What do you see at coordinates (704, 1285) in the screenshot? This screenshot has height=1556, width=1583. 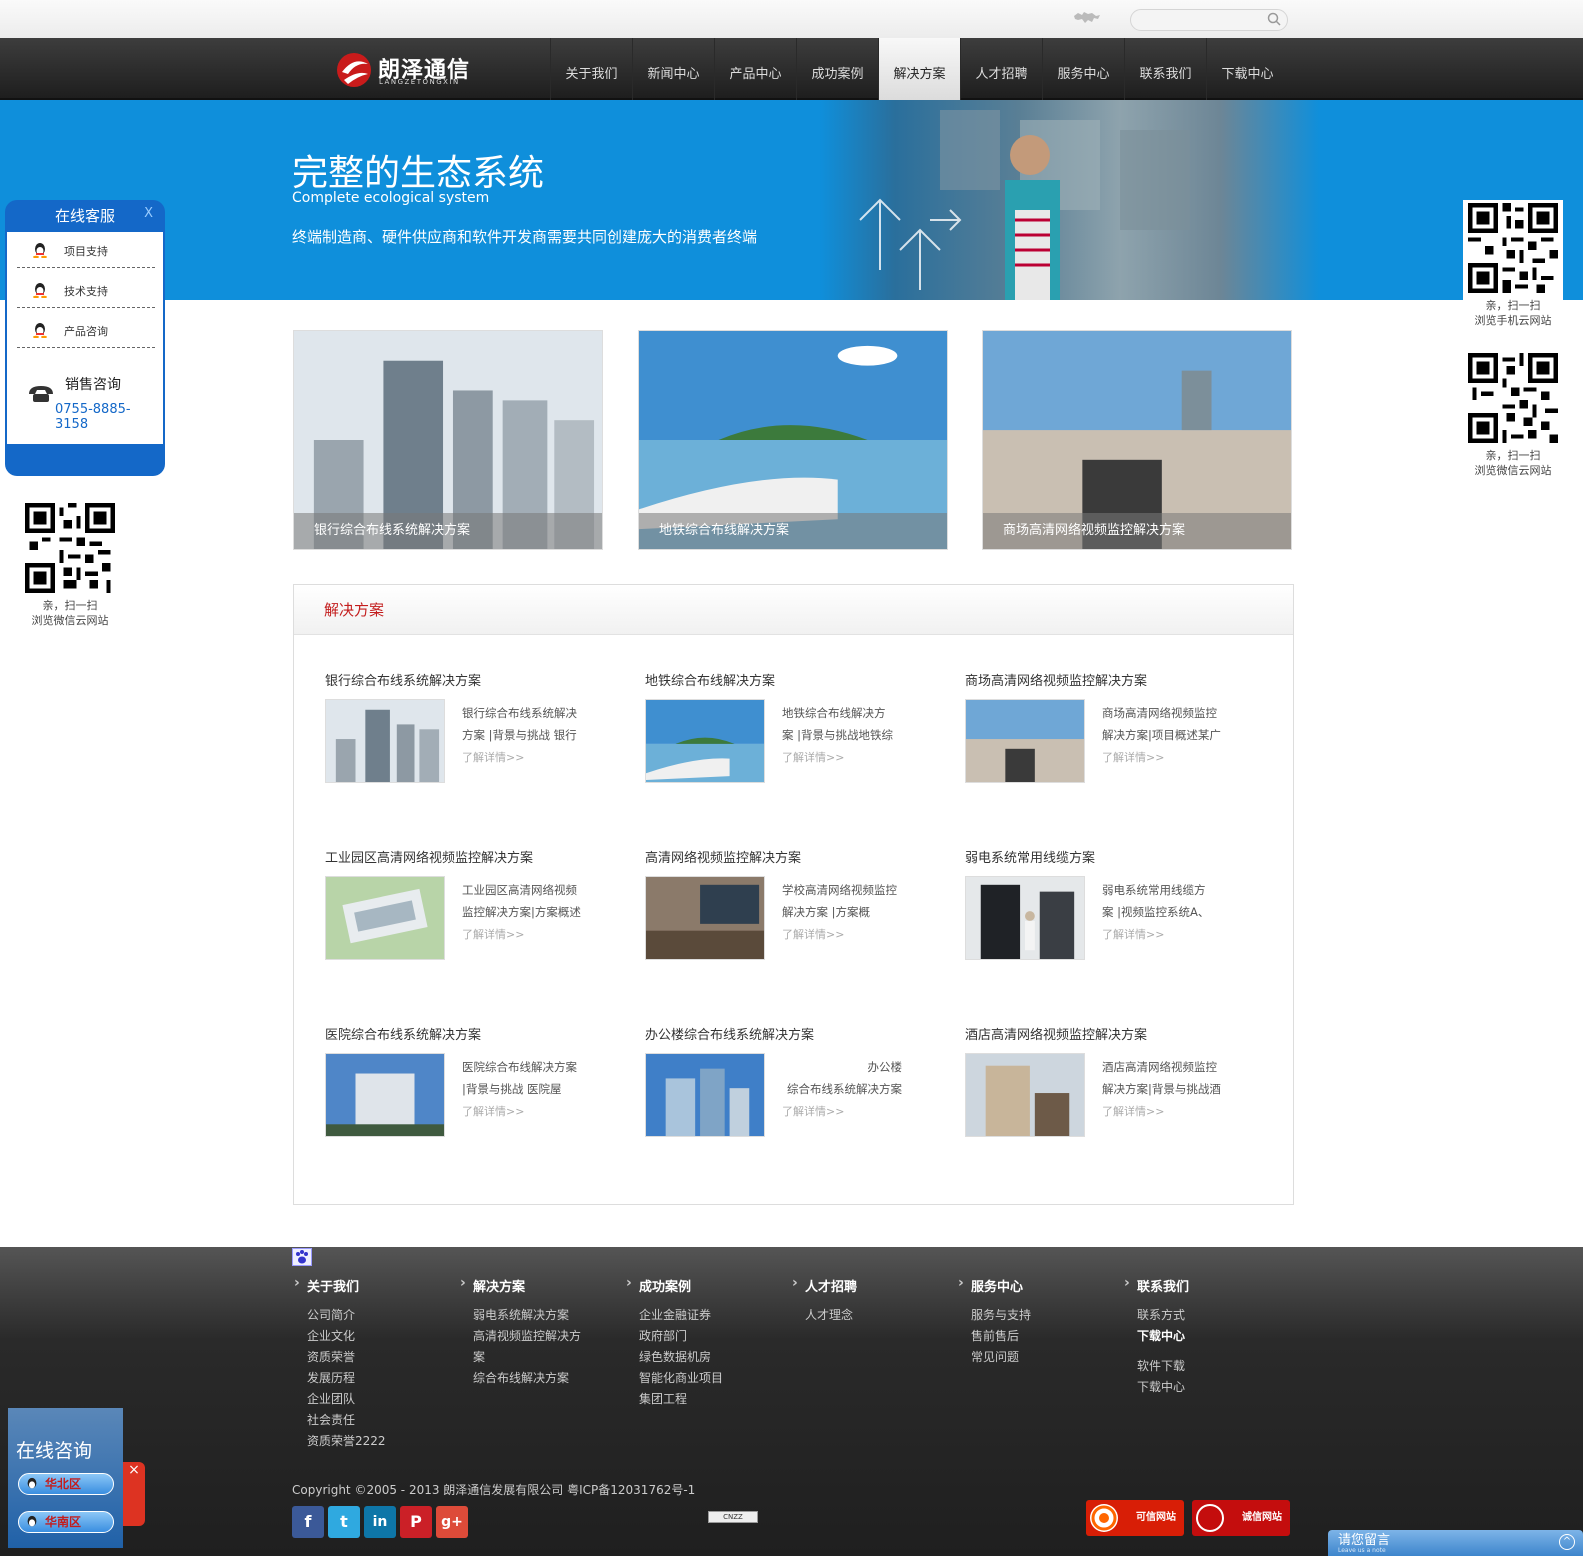 I see `footer-col-title: 成功案例` at bounding box center [704, 1285].